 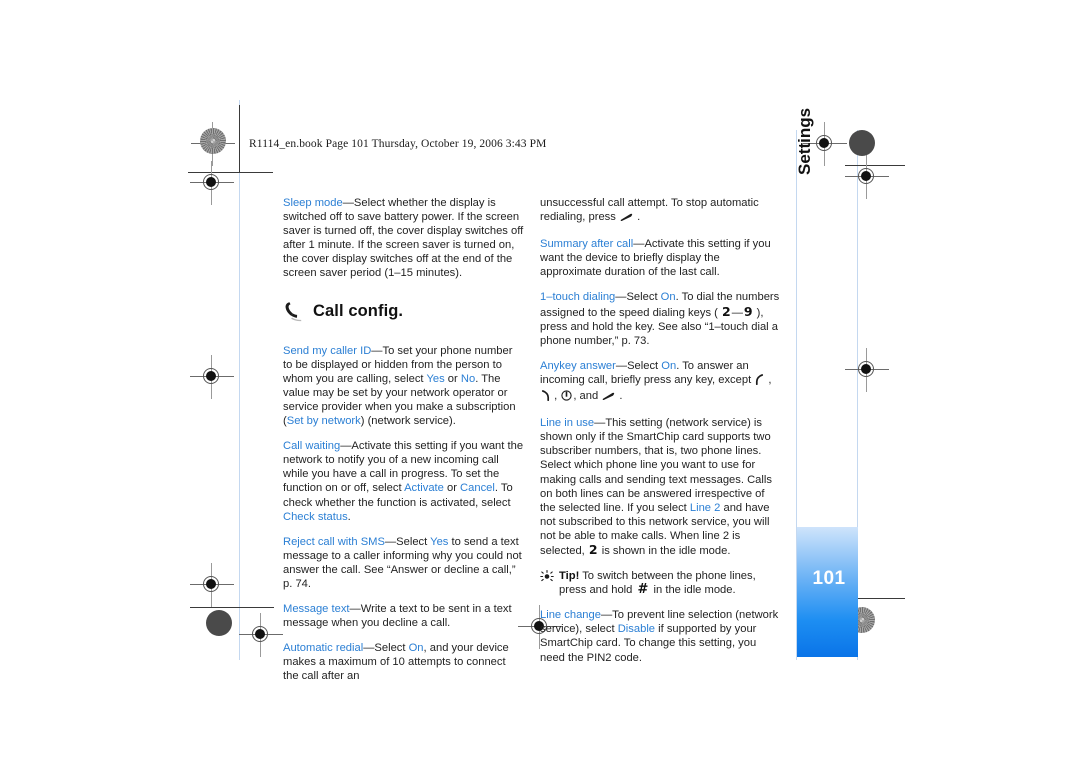 I want to click on chapter-side-tab-label: Settings, so click(x=804, y=141).